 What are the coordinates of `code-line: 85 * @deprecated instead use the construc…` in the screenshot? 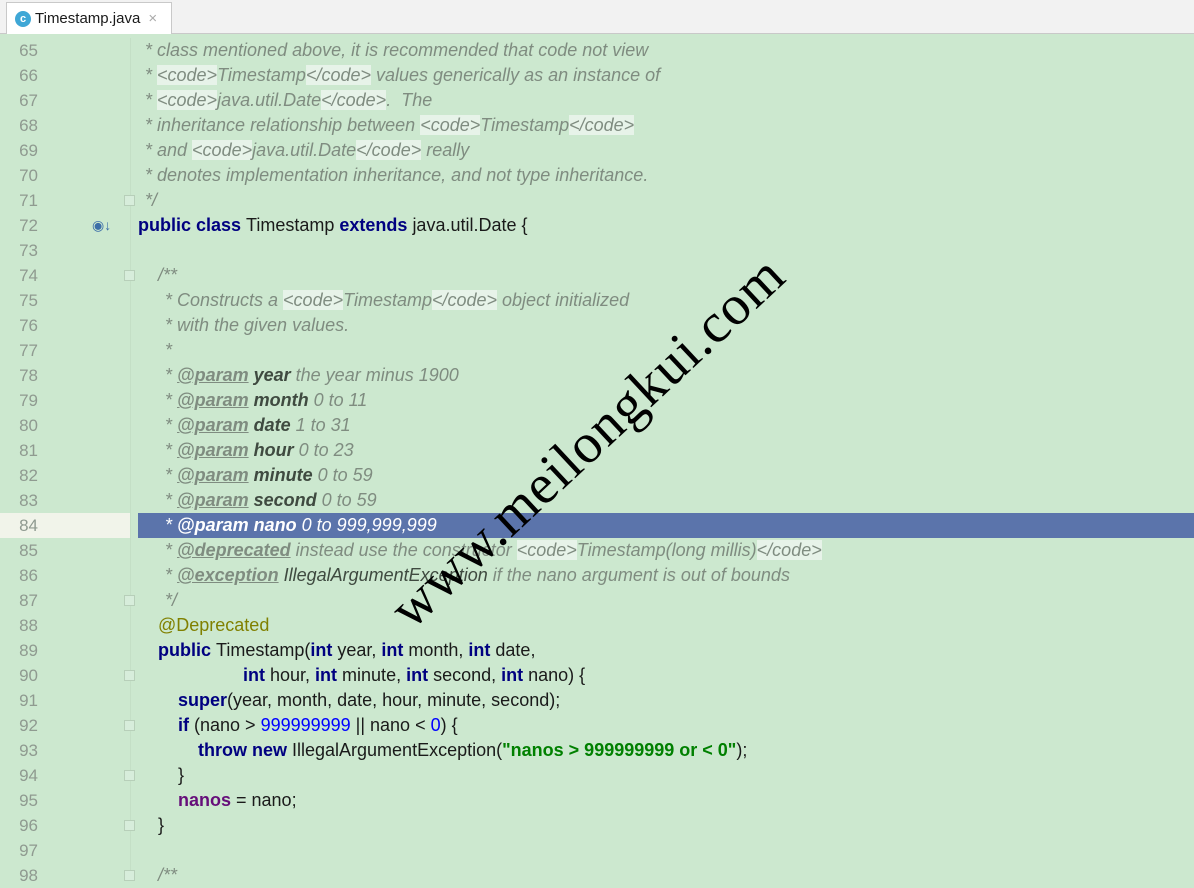 It's located at (597, 550).